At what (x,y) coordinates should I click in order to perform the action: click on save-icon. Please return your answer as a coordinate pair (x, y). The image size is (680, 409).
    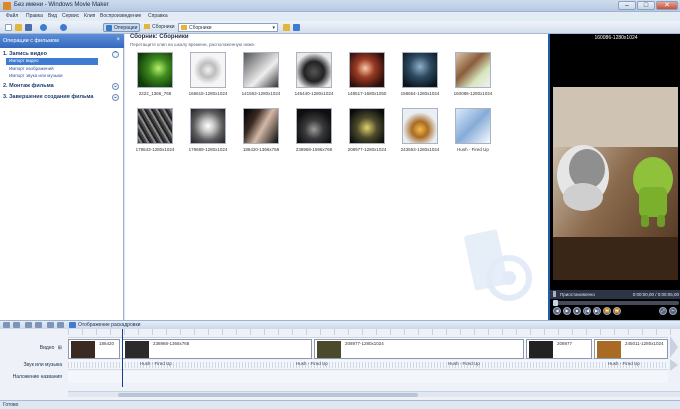
    Looking at the image, I should click on (28, 27).